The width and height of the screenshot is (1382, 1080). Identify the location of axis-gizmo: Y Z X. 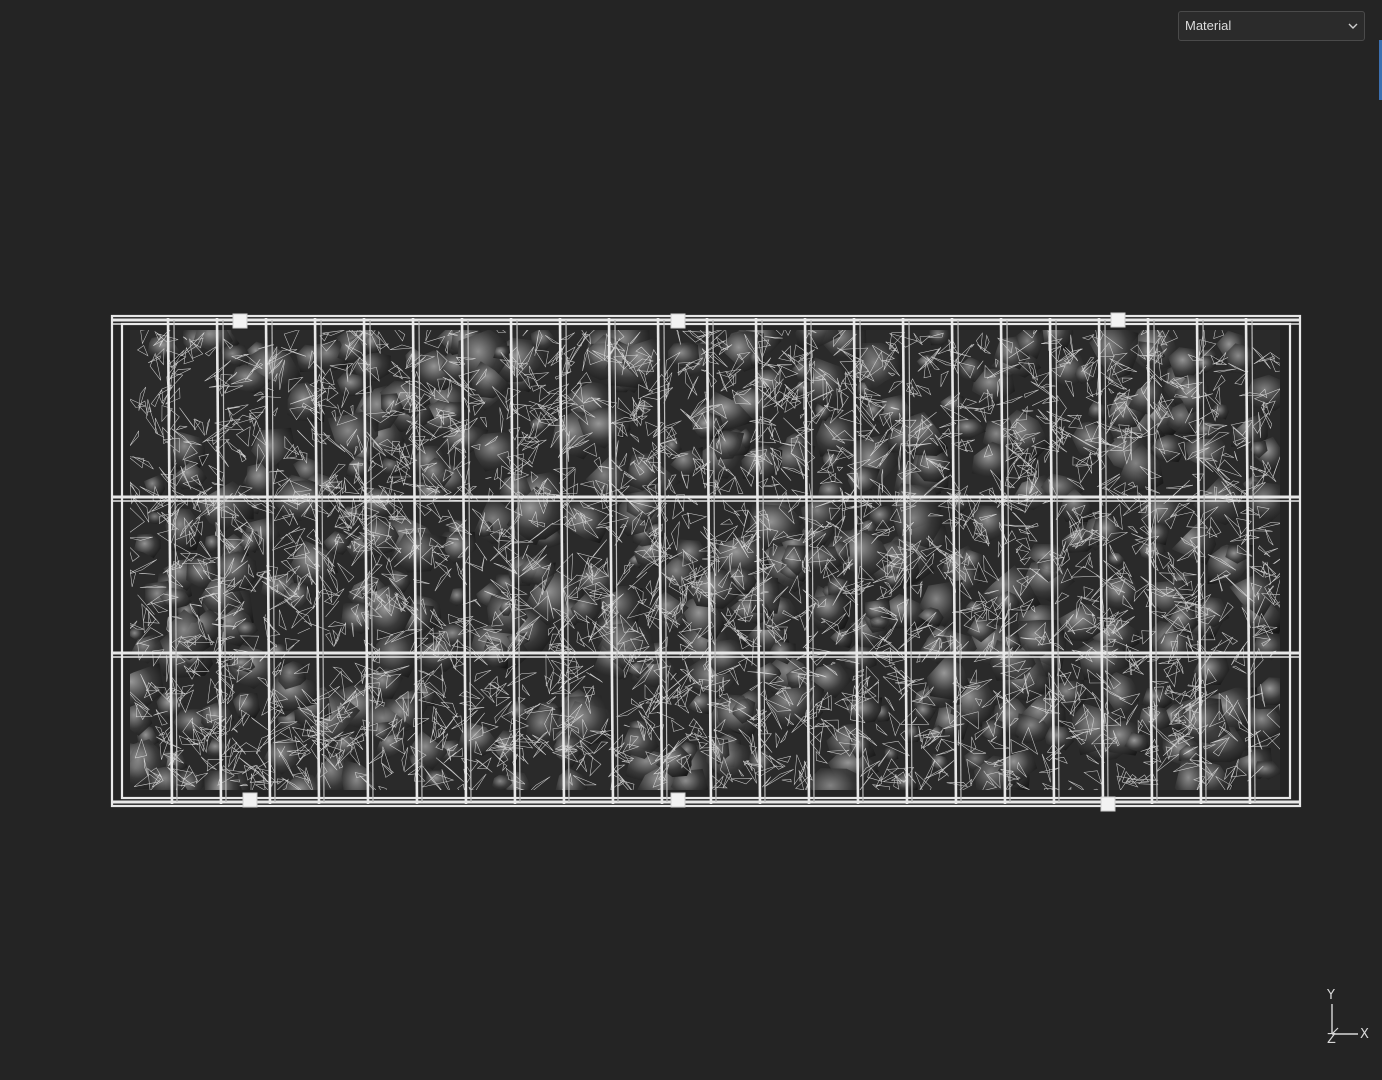
(1346, 1019).